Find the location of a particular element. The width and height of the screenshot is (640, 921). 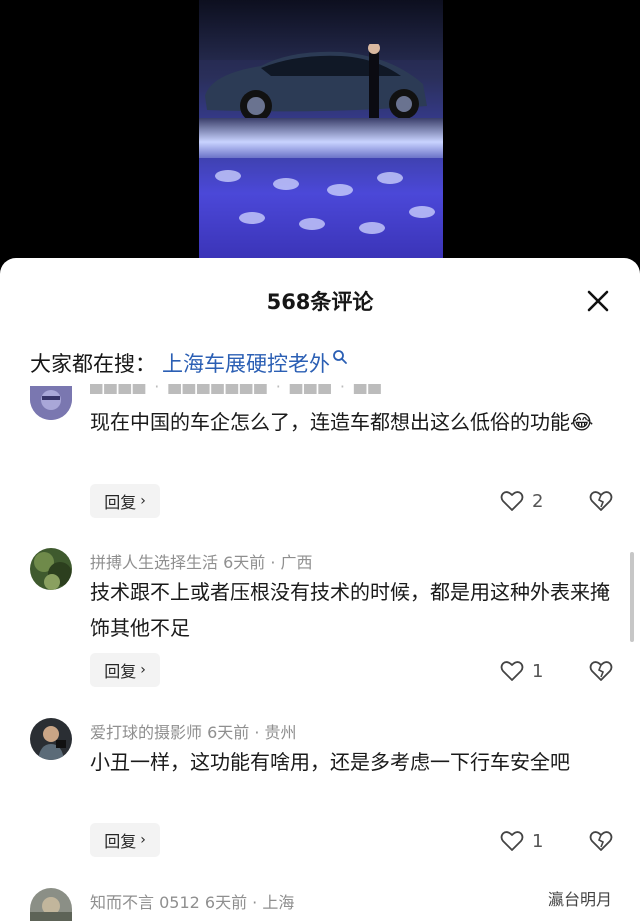

close-button is located at coordinates (598, 301).